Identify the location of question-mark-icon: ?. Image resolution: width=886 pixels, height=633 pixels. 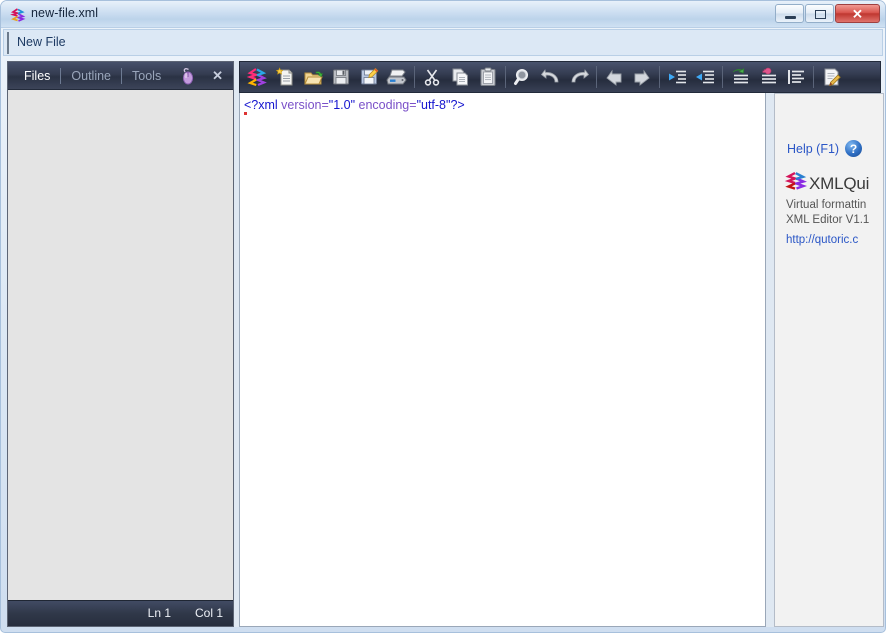
(854, 148).